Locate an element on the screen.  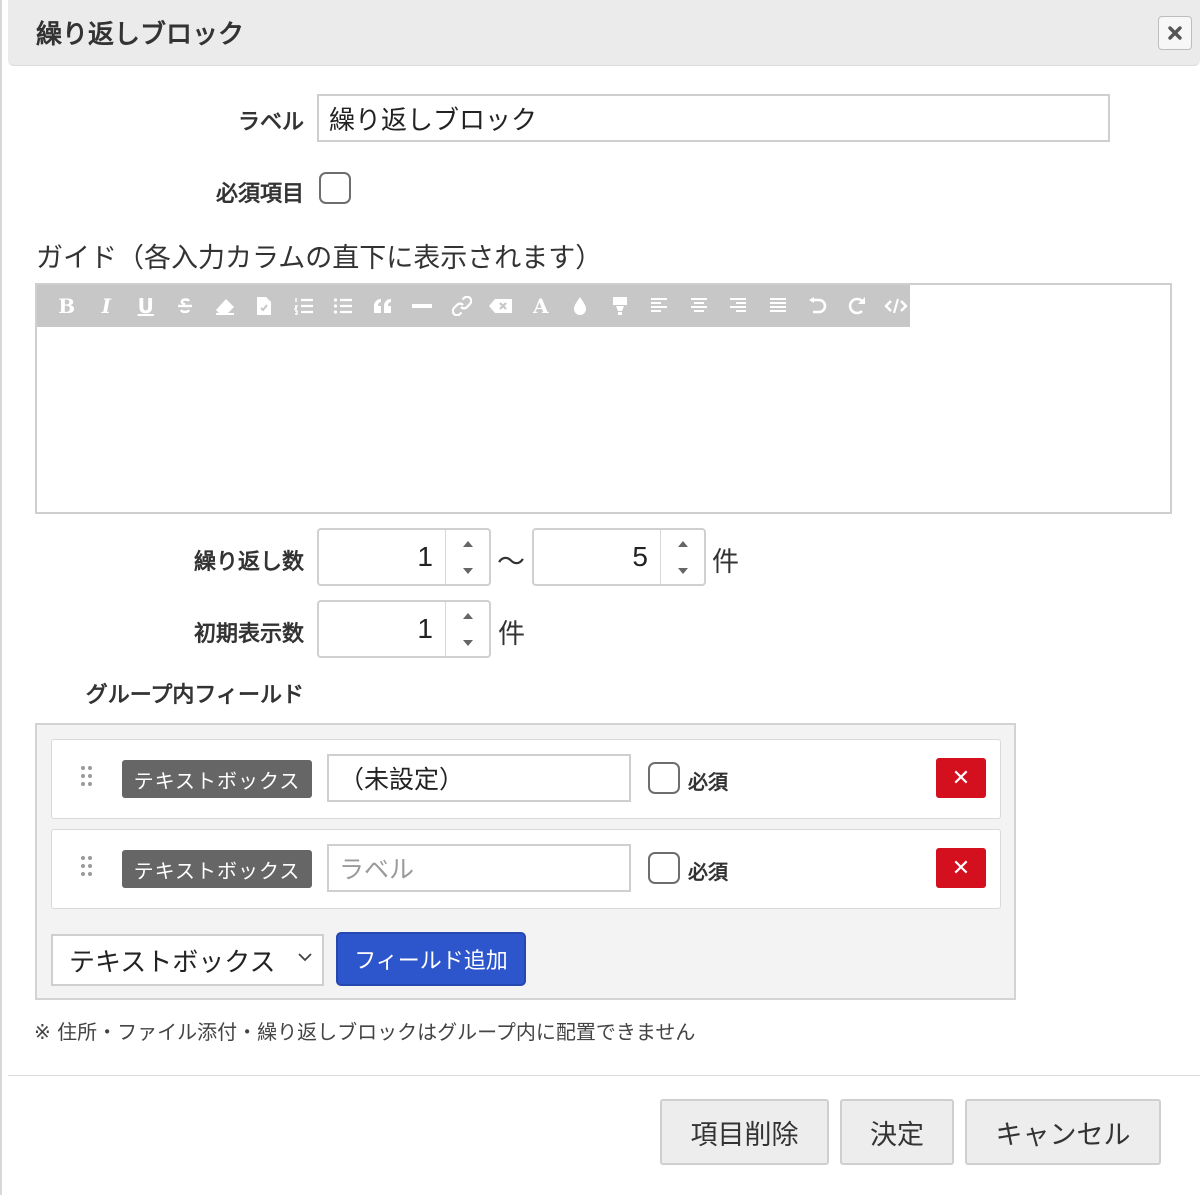
initial-count-value: 1 is located at coordinates (382, 629).